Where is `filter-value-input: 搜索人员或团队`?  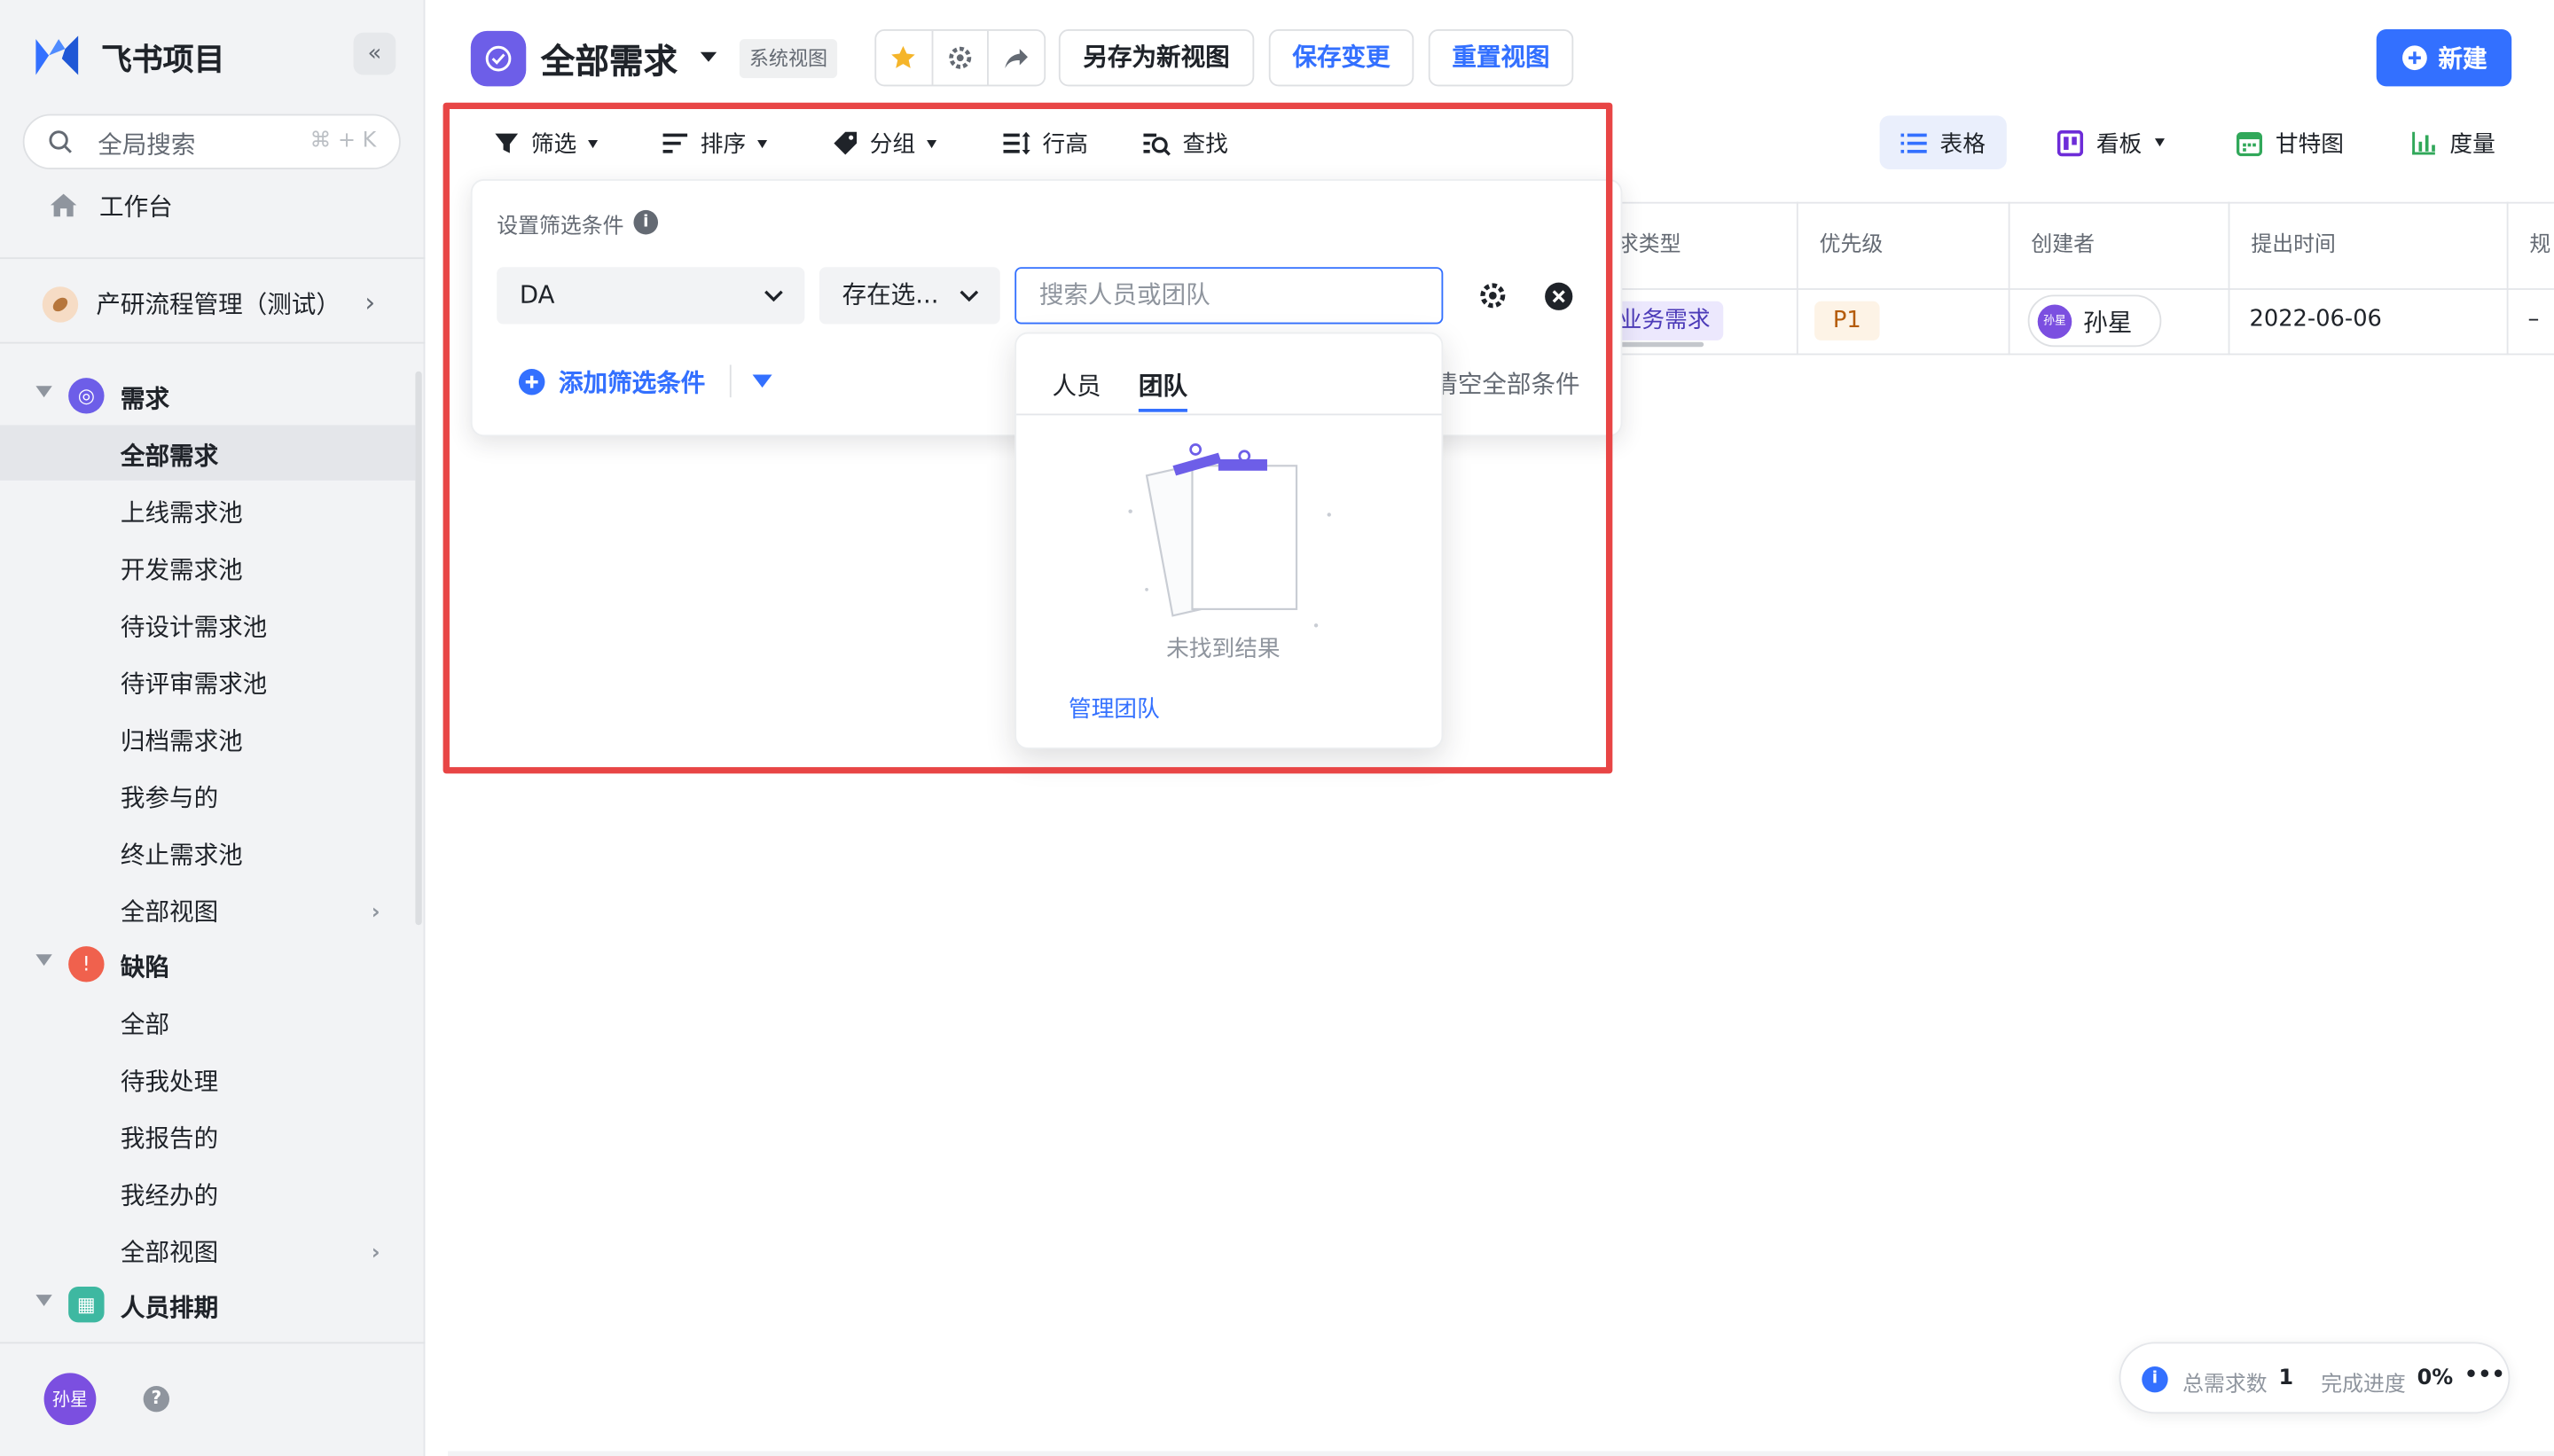
filter-value-input: 搜索人员或团队 is located at coordinates (1229, 296).